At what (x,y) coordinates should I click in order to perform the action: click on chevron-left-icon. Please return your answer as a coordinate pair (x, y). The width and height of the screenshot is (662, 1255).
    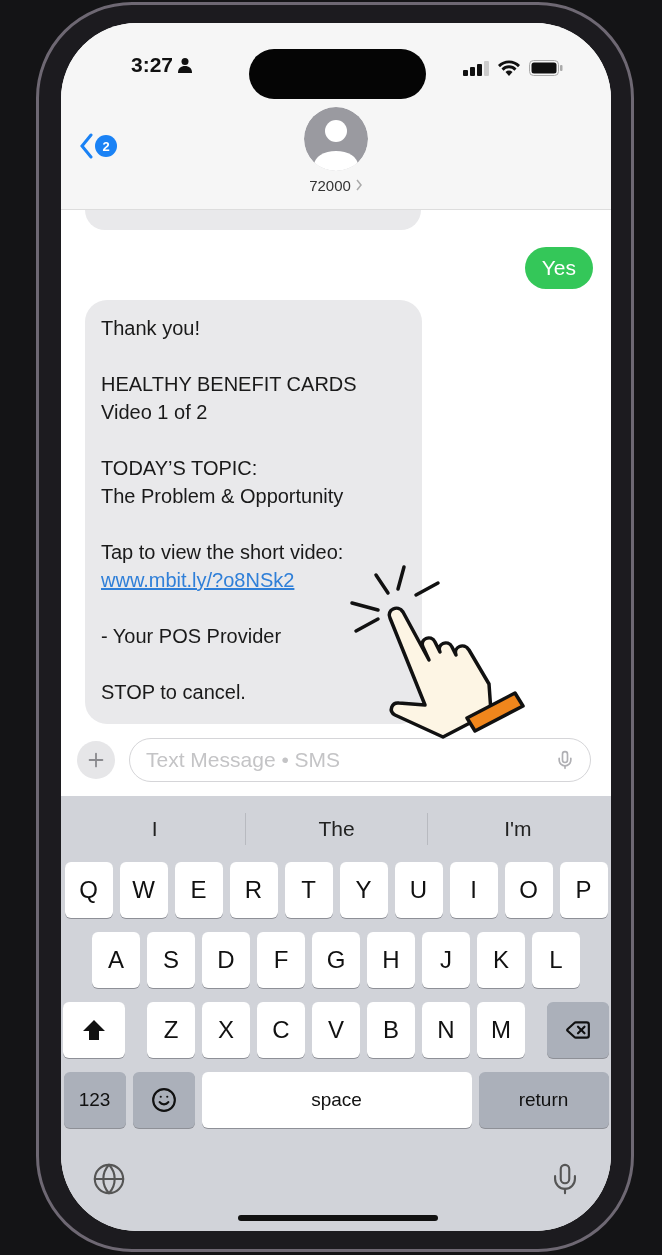
    Looking at the image, I should click on (86, 146).